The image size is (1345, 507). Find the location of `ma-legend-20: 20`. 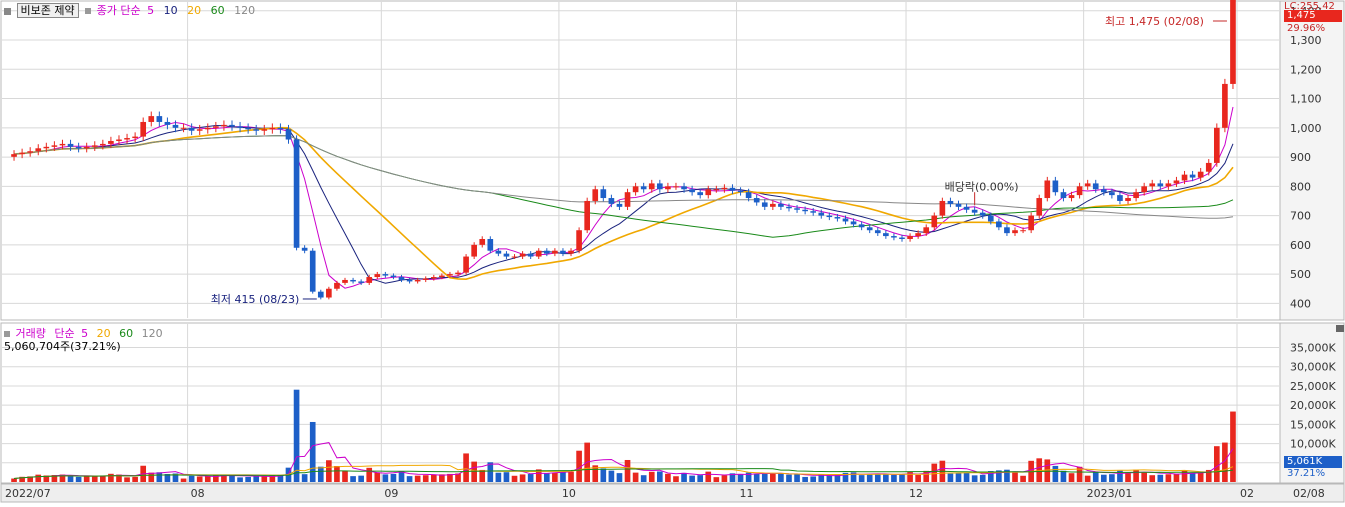

ma-legend-20: 20 is located at coordinates (194, 10).